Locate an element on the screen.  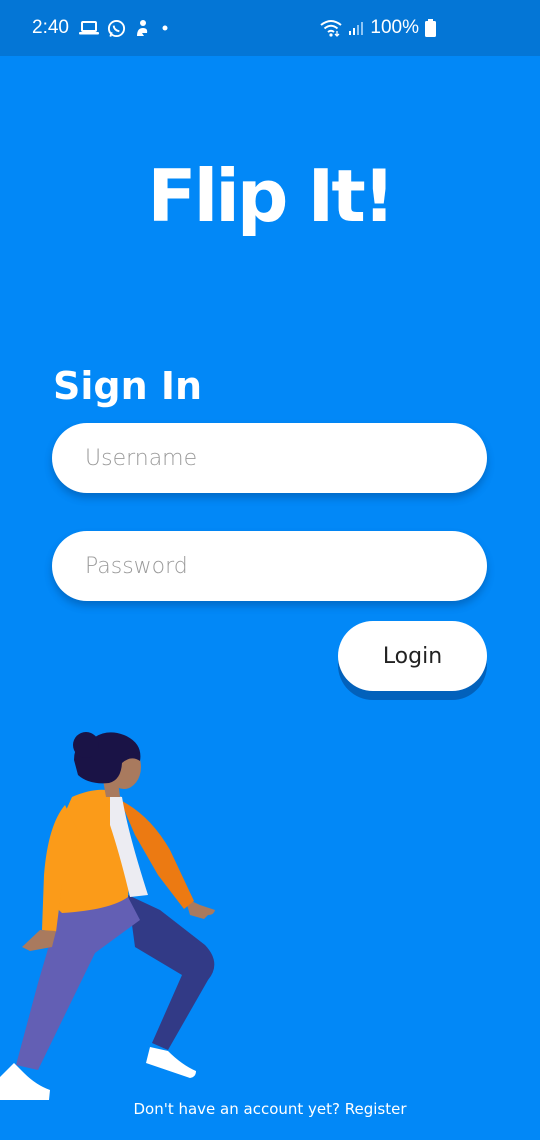
status-time: 2:40 is located at coordinates (50, 27).